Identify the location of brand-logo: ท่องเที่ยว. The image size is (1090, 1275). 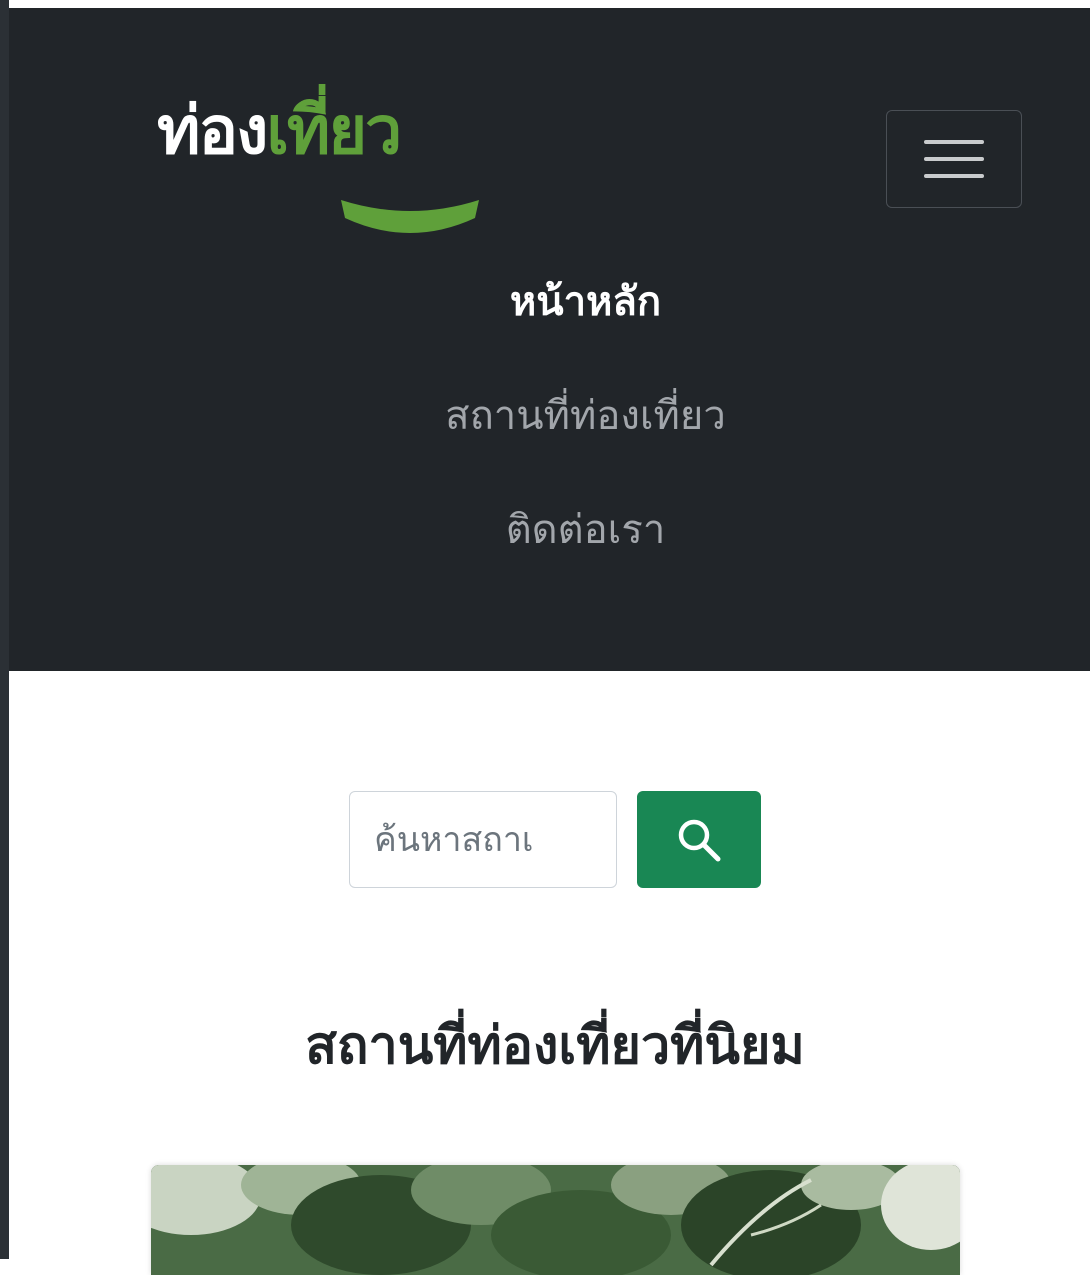
(337, 168).